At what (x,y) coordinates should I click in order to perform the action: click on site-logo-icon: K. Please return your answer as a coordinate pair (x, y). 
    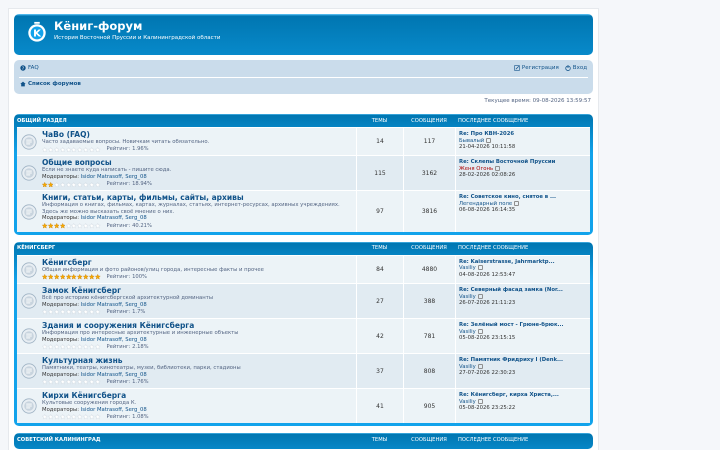
    Looking at the image, I should click on (37, 32).